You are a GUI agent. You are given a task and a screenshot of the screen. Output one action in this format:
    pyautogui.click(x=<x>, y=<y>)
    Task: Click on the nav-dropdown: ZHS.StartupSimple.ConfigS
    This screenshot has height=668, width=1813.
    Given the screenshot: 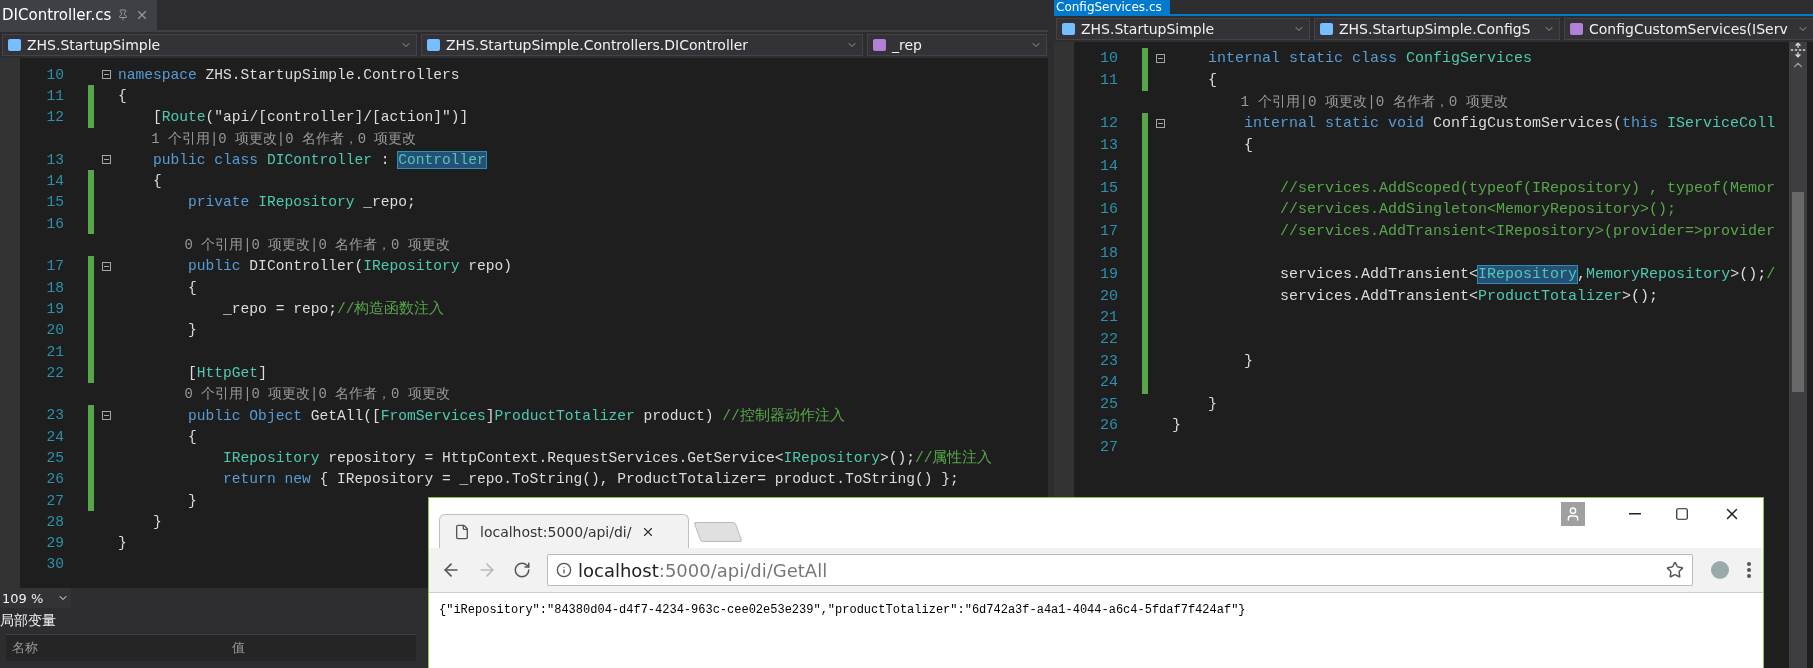 What is the action you would take?
    pyautogui.click(x=1437, y=29)
    